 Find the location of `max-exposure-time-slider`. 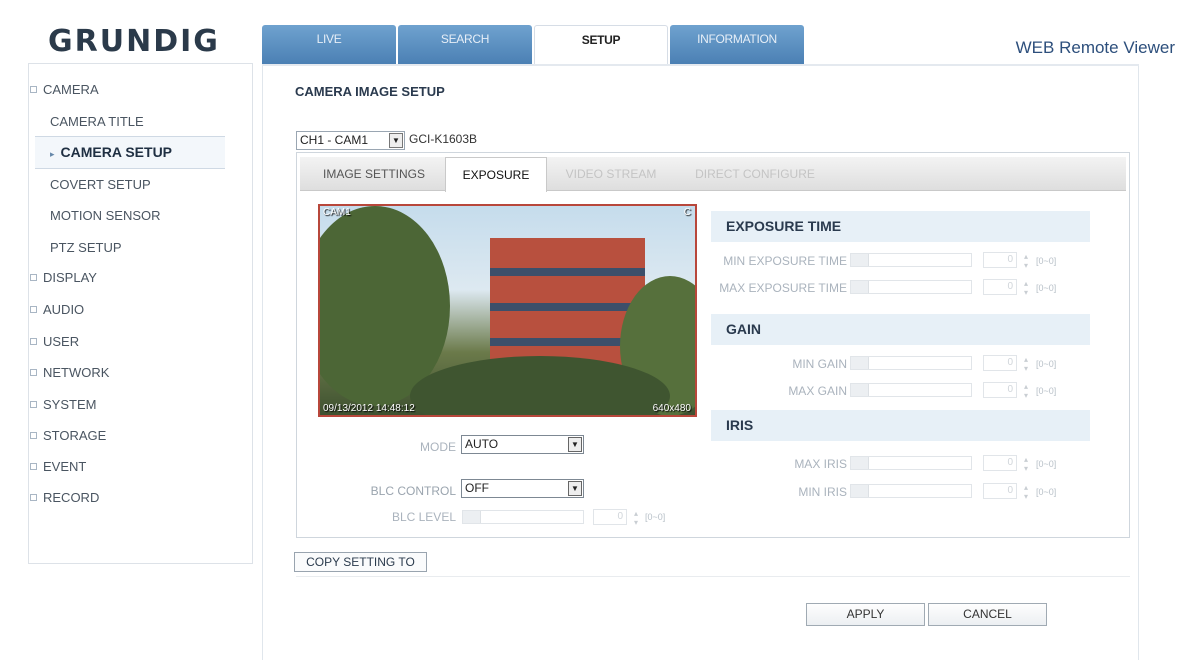

max-exposure-time-slider is located at coordinates (911, 287).